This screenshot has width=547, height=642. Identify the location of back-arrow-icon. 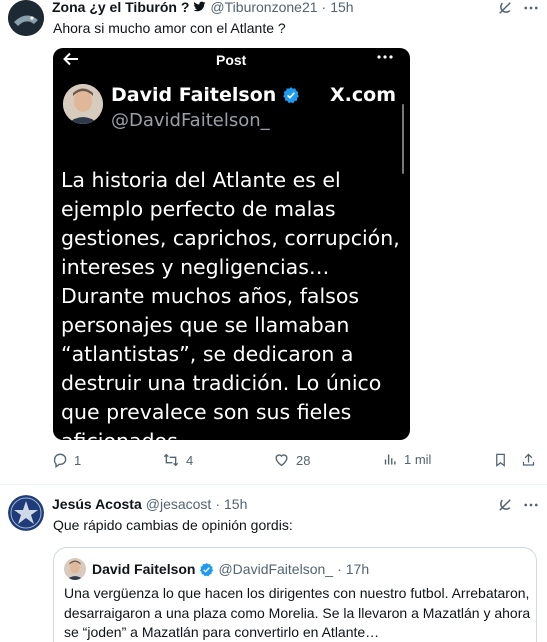
(71, 60).